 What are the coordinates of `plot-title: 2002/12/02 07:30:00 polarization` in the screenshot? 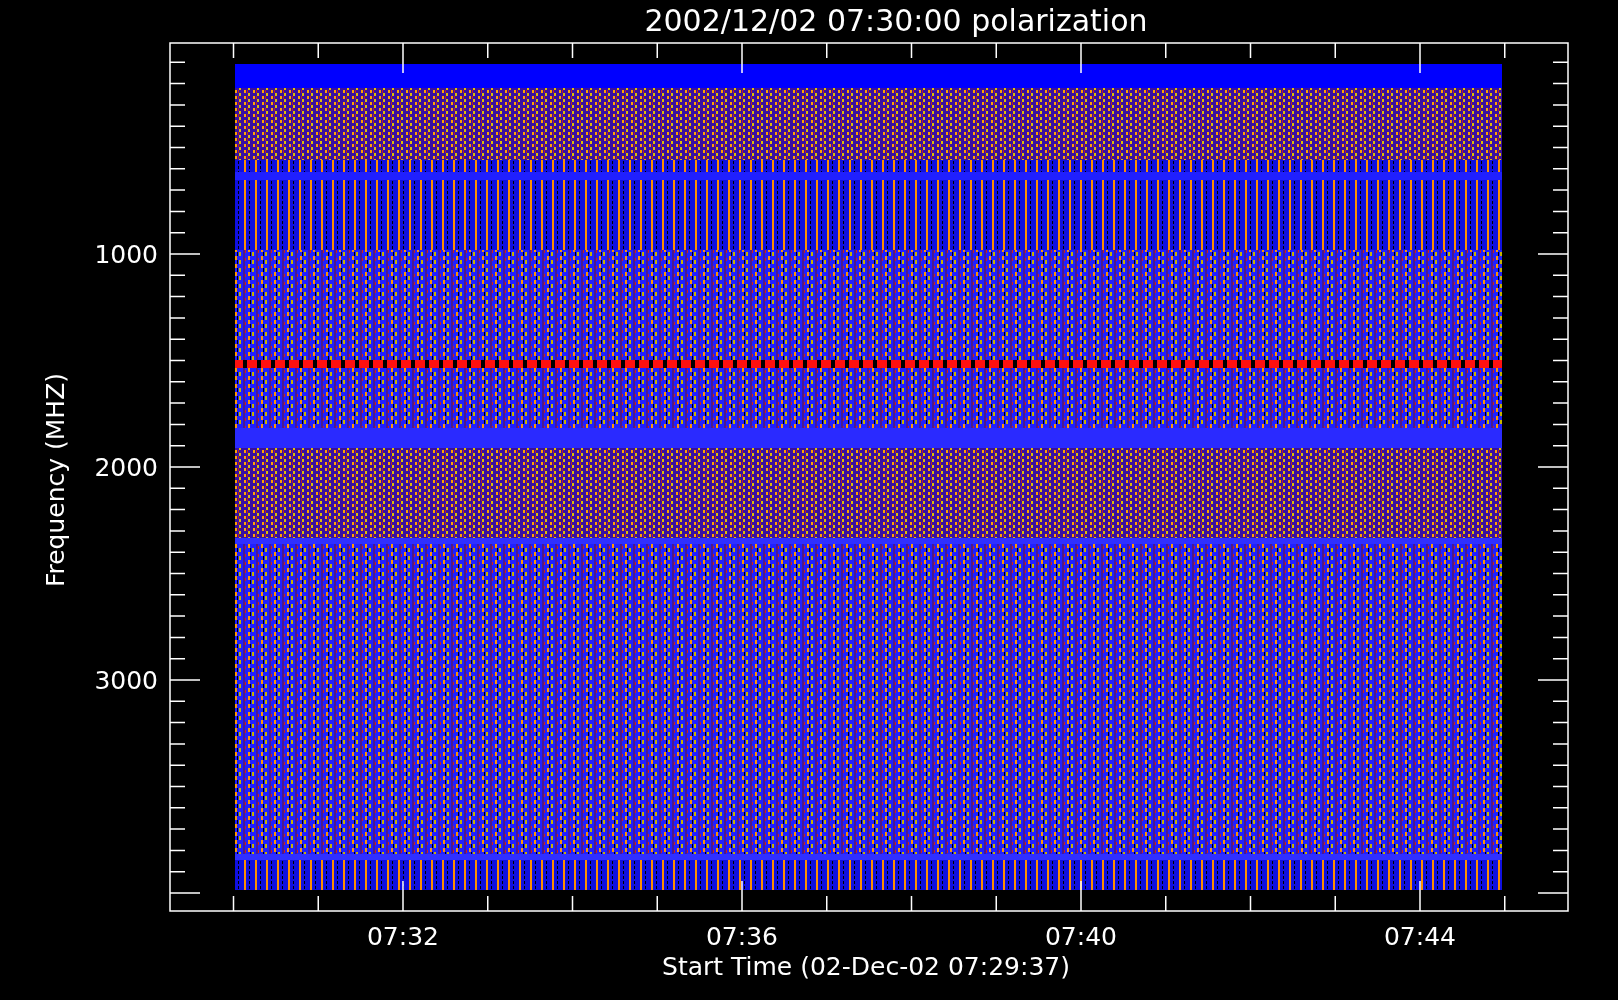 It's located at (896, 20).